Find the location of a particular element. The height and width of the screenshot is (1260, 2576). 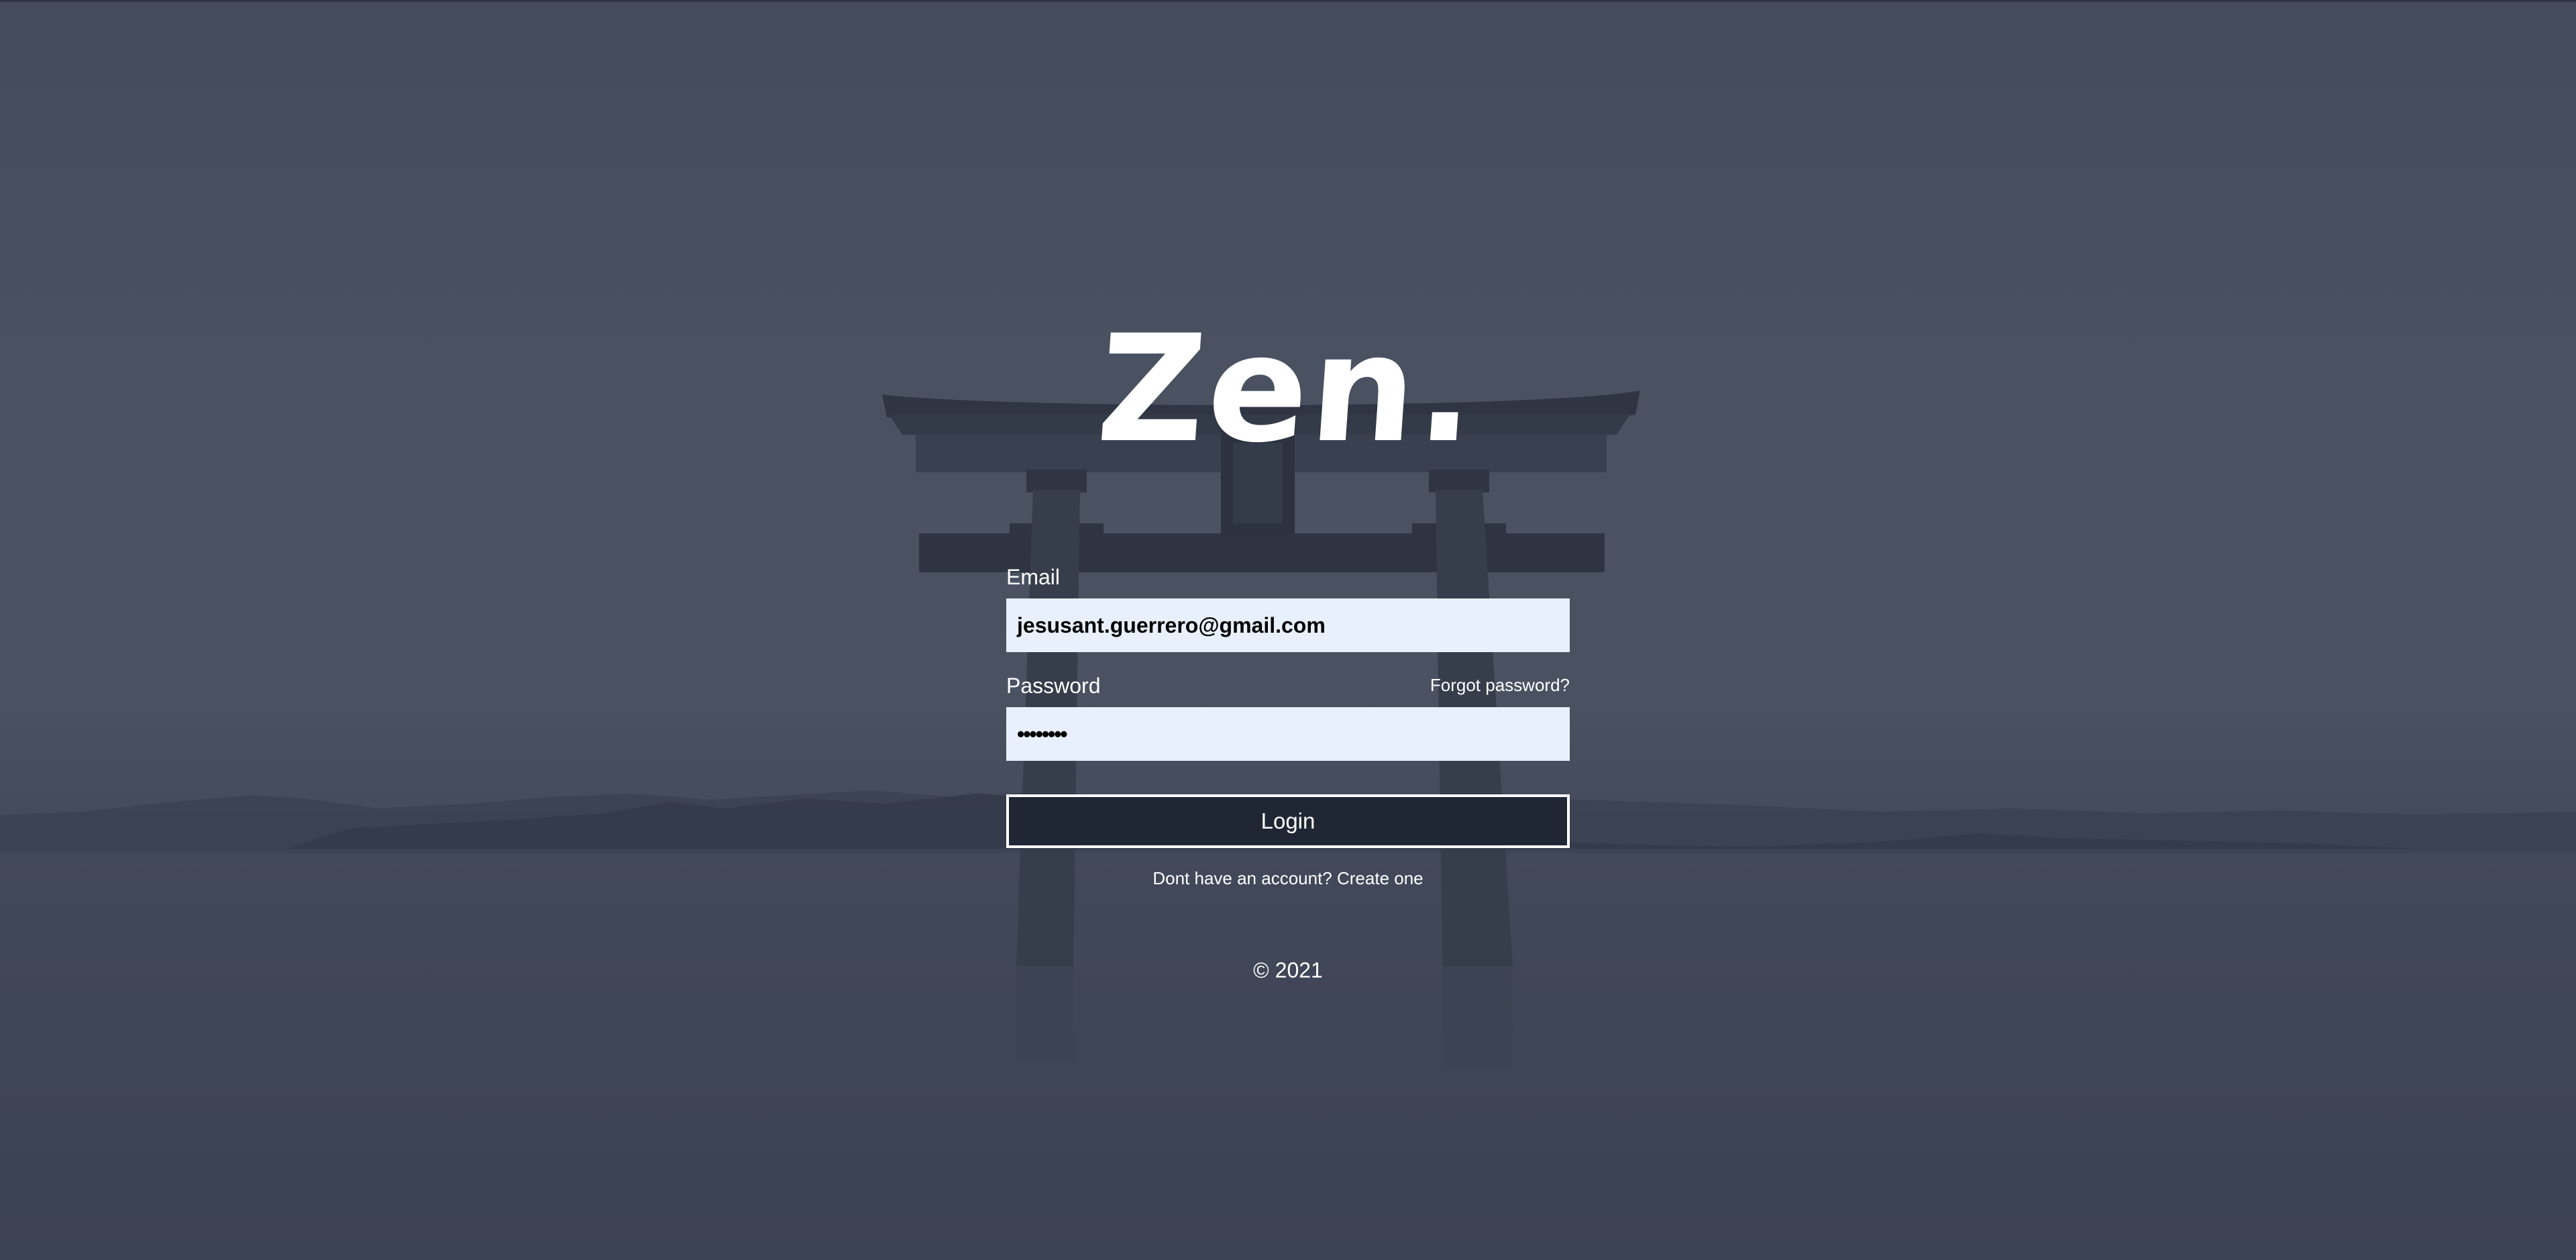

email-label: Email is located at coordinates (1033, 577).